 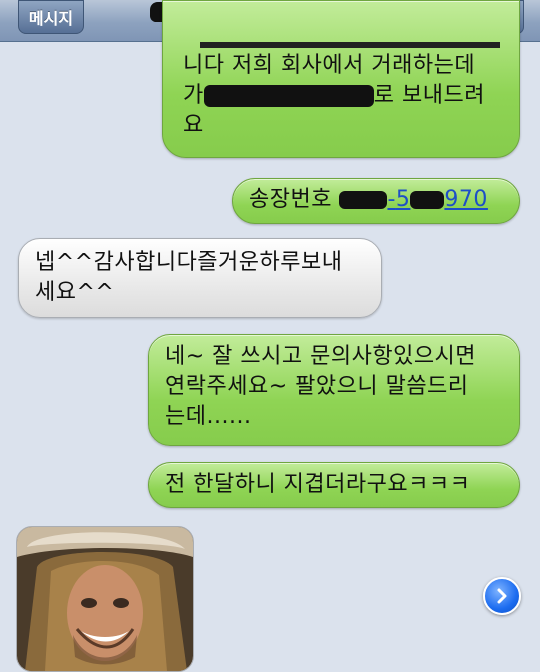 I want to click on chevron-glyph, so click(x=502, y=596).